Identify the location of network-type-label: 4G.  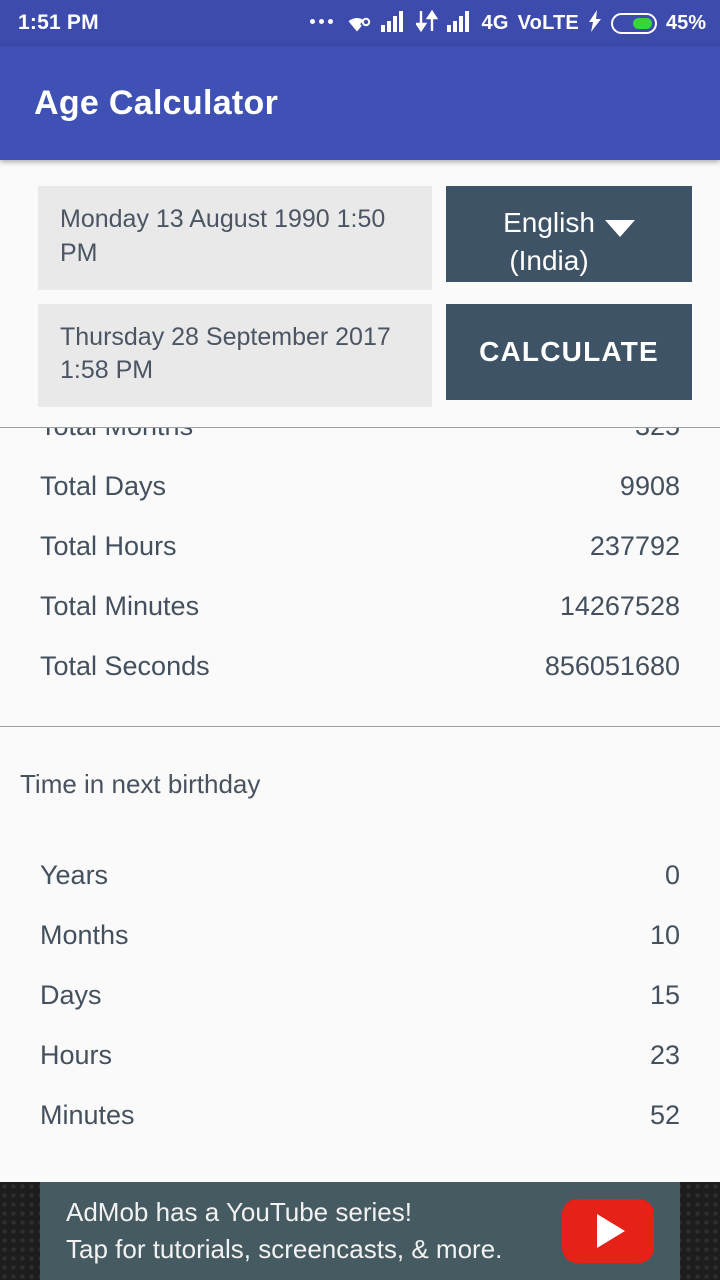
(495, 22).